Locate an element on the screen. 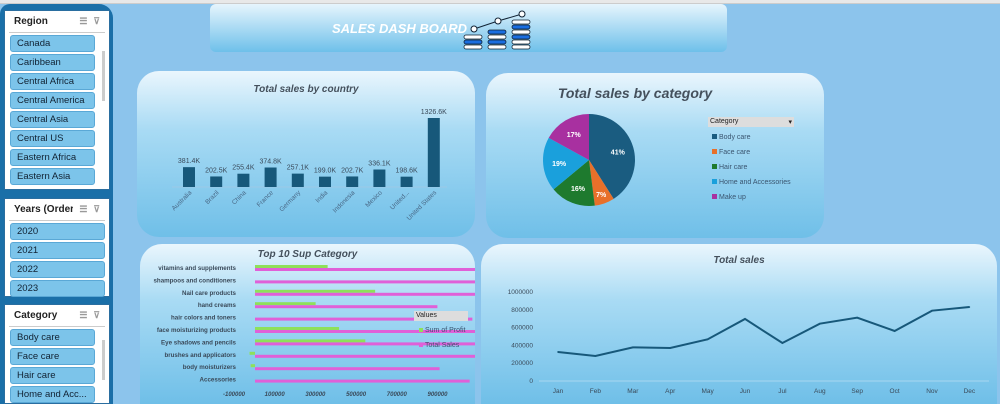 The height and width of the screenshot is (404, 1000). legend-item: Sum of Profit is located at coordinates (442, 330).